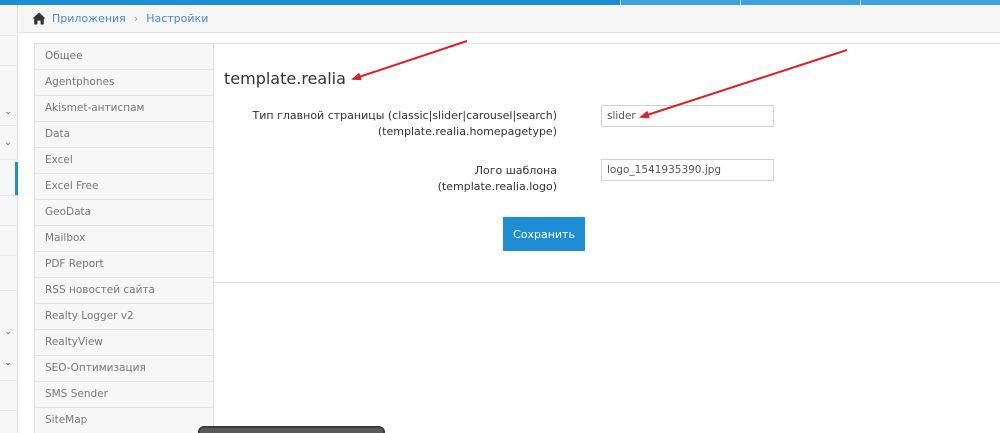 This screenshot has width=1000, height=433. What do you see at coordinates (16, 179) in the screenshot?
I see `active-indicator` at bounding box center [16, 179].